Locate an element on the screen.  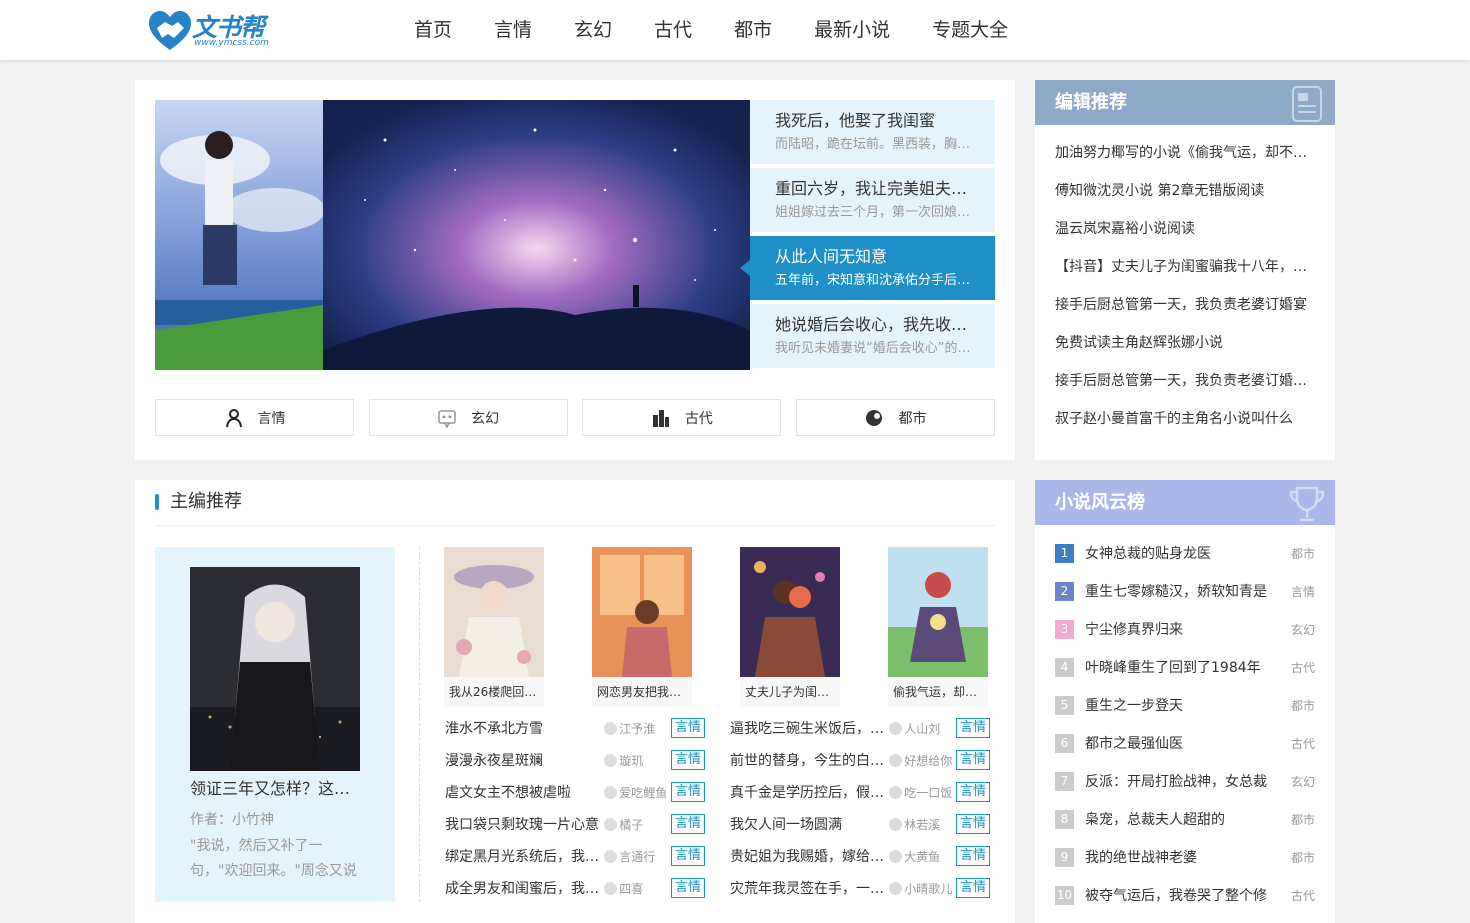
editor-item: 免费试读主角赵辉张娜小说 is located at coordinates (1185, 343).